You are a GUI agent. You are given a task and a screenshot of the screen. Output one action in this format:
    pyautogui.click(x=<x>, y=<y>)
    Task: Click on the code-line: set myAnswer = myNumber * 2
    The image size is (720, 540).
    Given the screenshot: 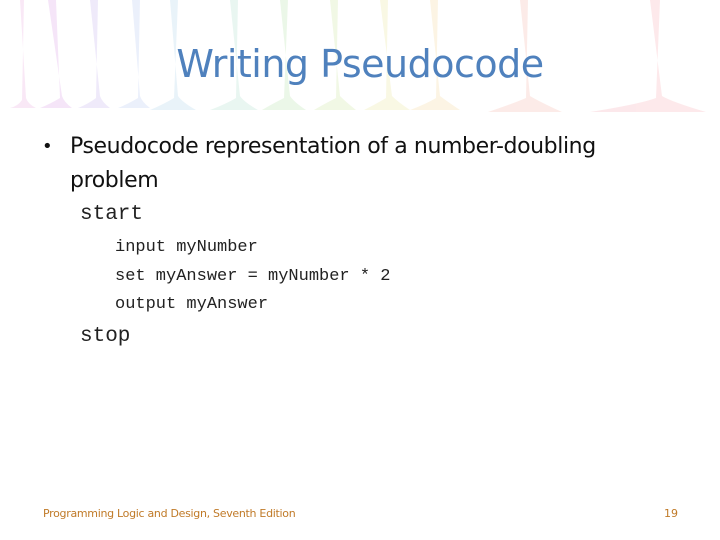 What is the action you would take?
    pyautogui.click(x=253, y=276)
    